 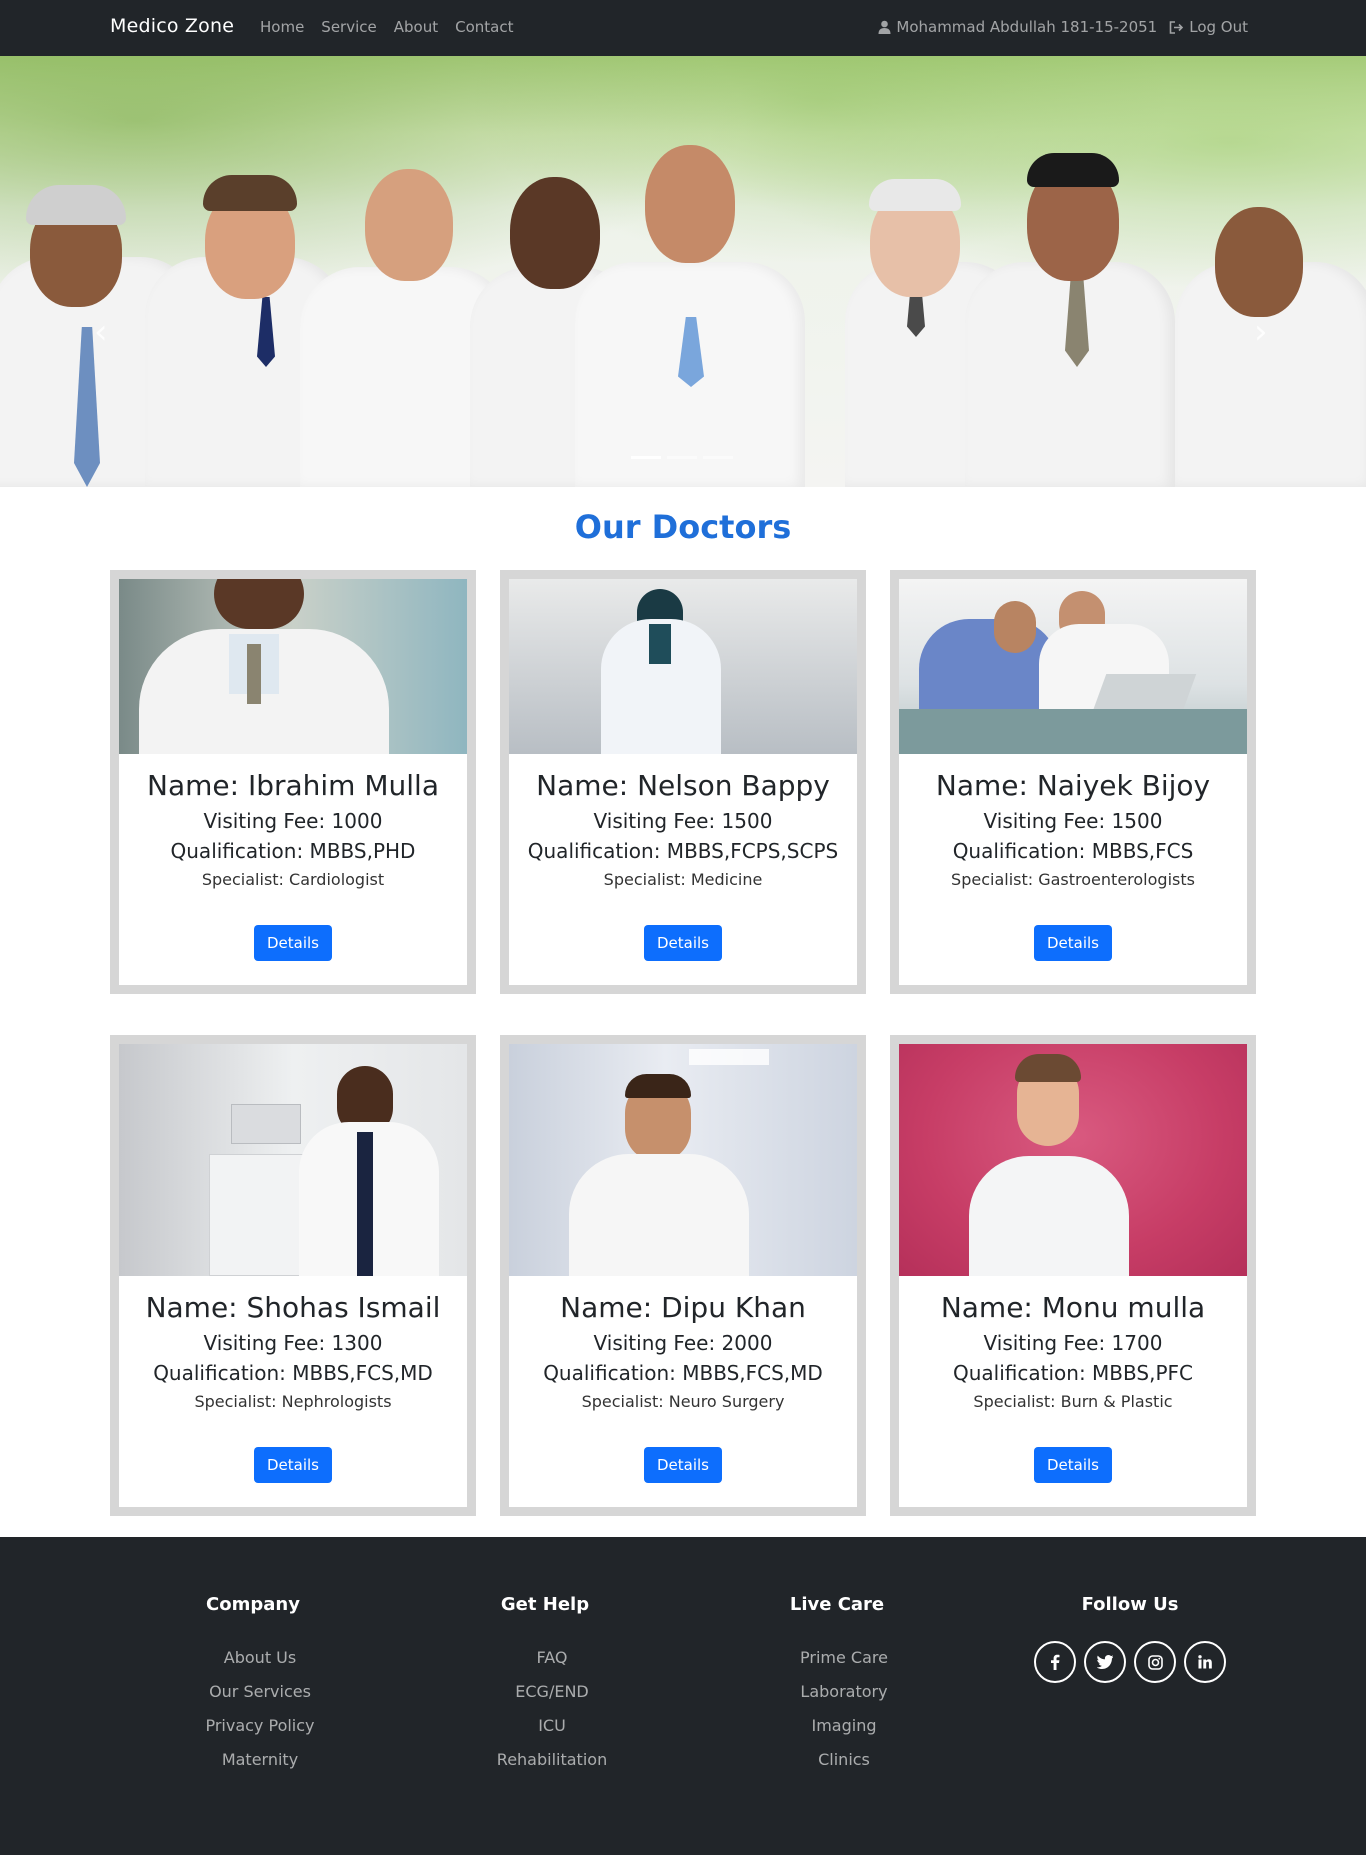 I want to click on footer-link: ECG/END, so click(x=545, y=1692).